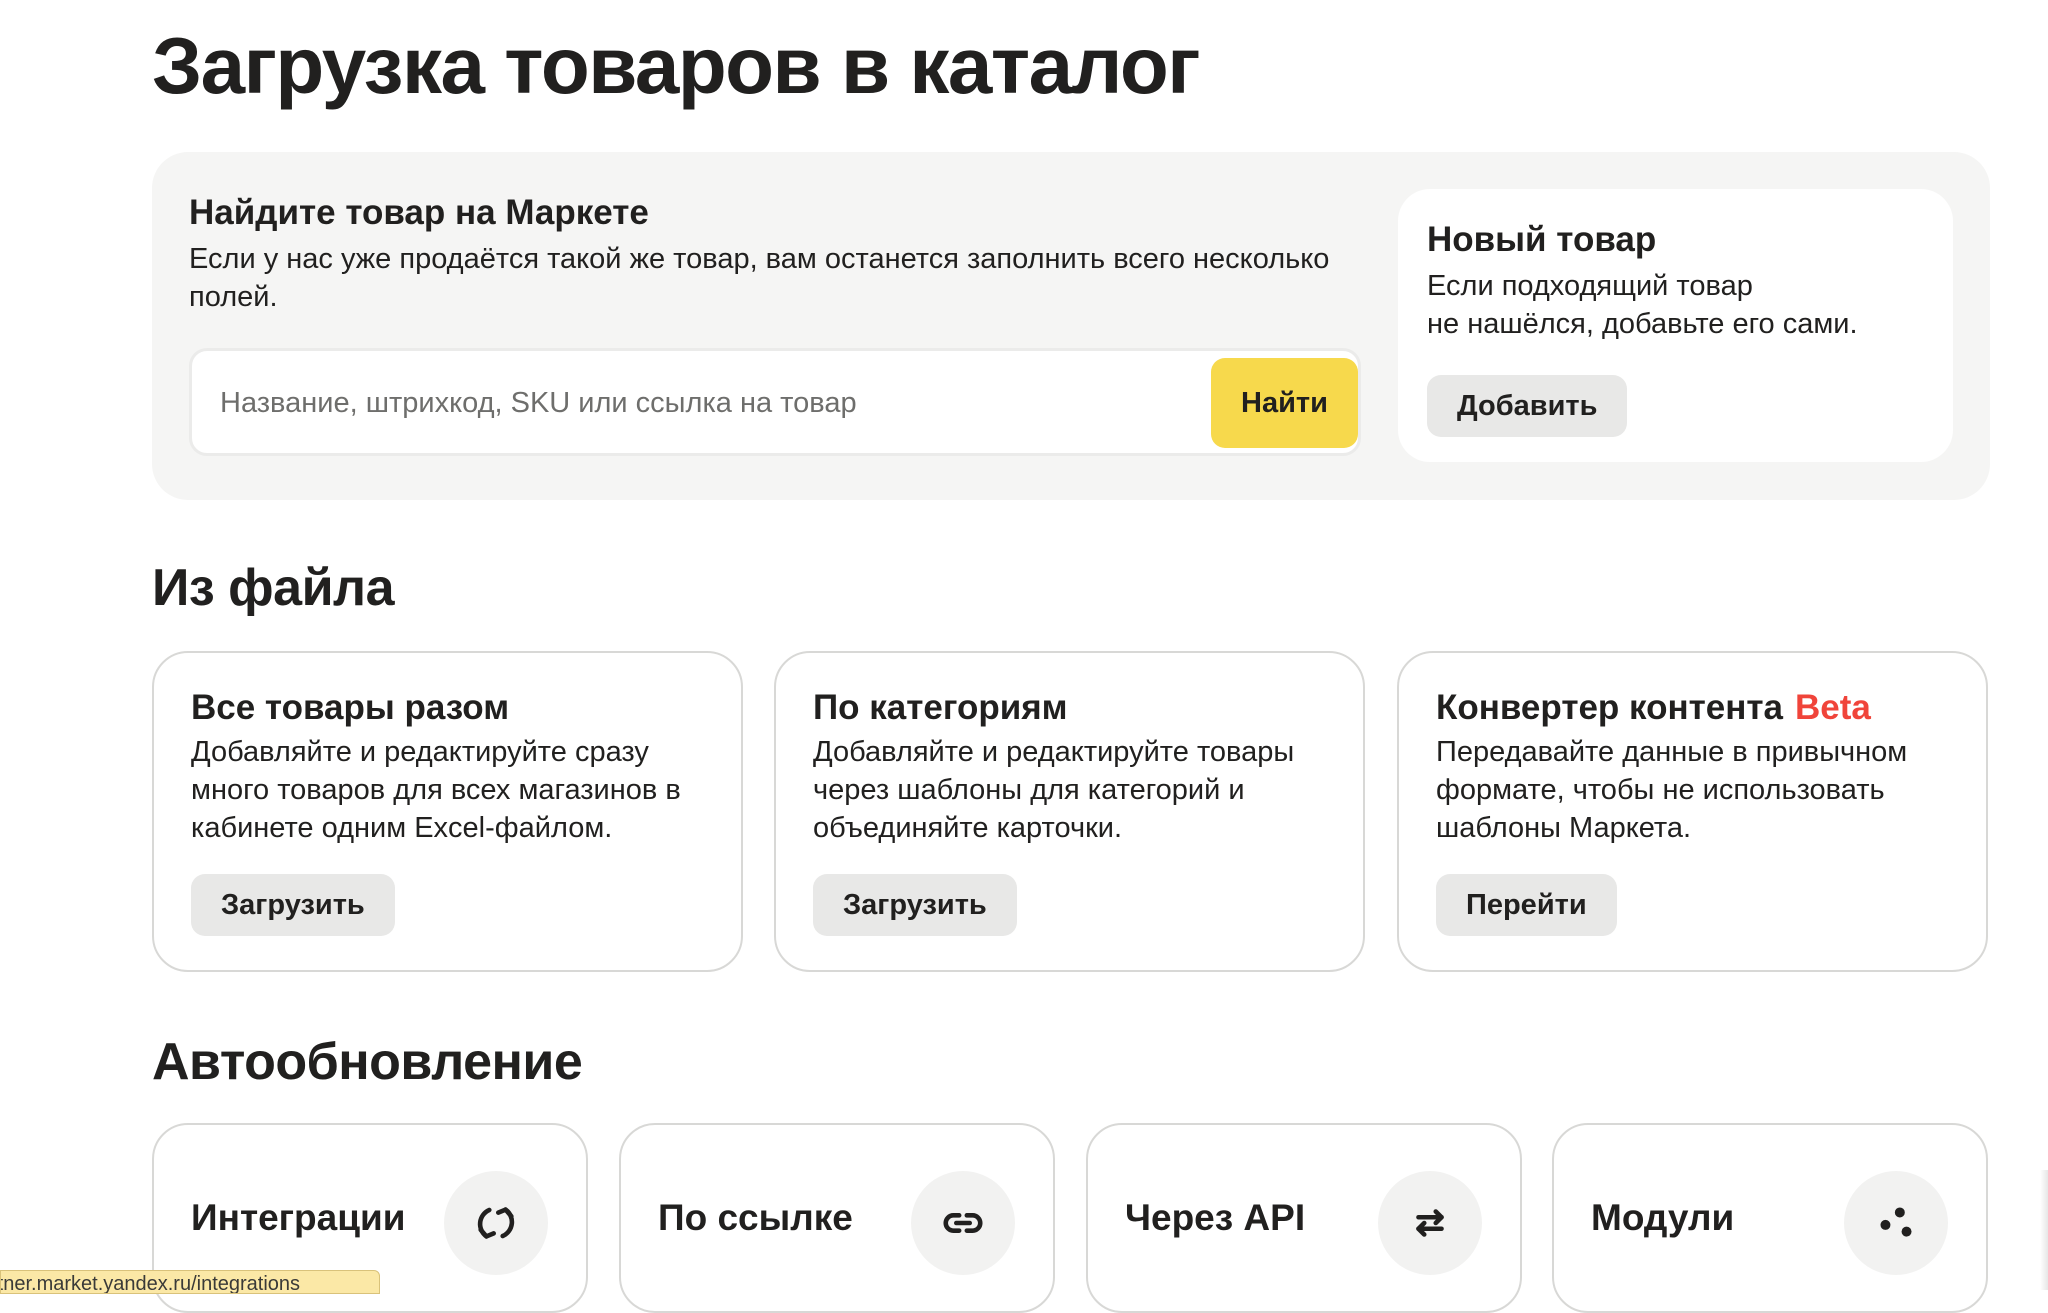 This screenshot has width=2048, height=1313. Describe the element at coordinates (1526, 905) in the screenshot. I see `open-converter-button: Перейти` at that location.